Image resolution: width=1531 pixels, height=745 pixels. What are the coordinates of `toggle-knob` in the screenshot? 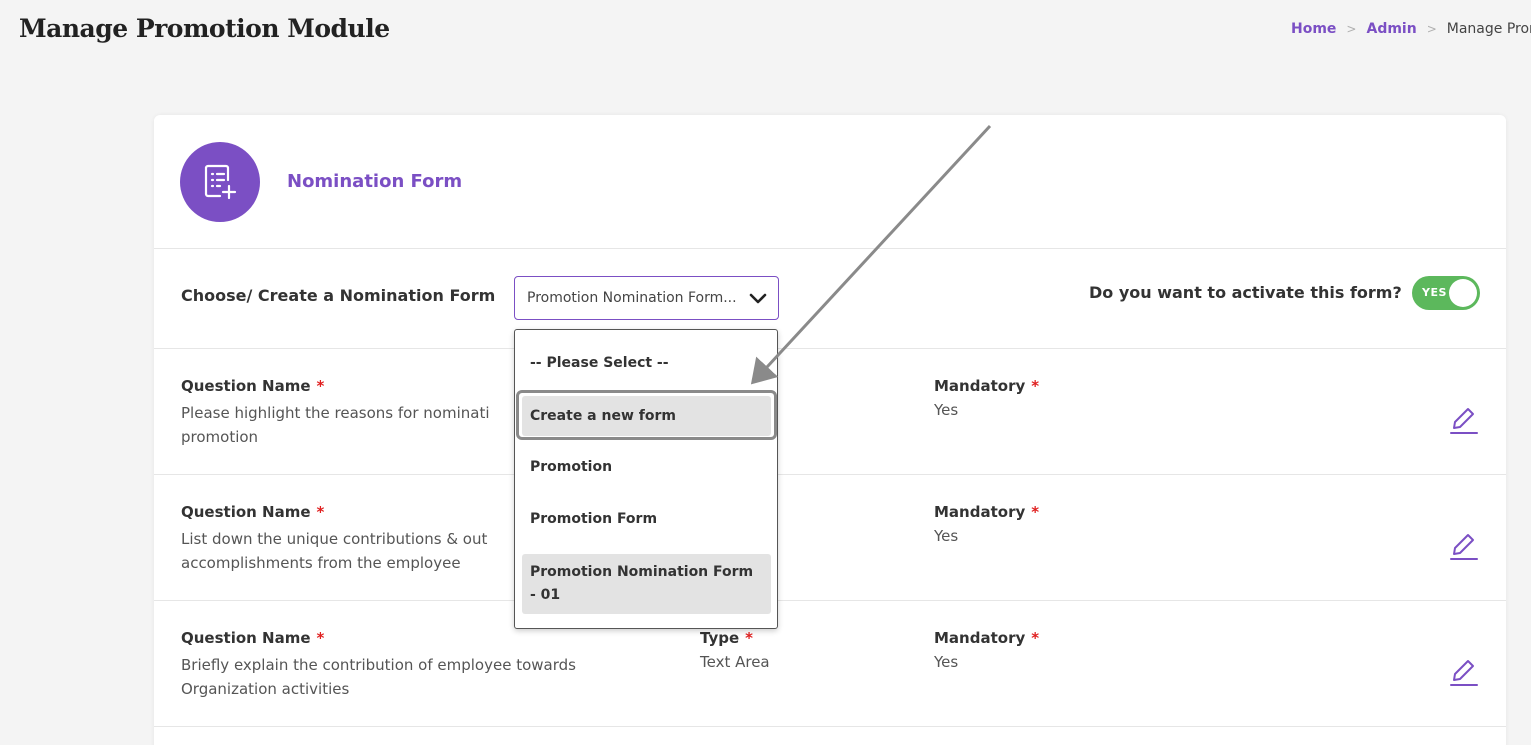 It's located at (1463, 293).